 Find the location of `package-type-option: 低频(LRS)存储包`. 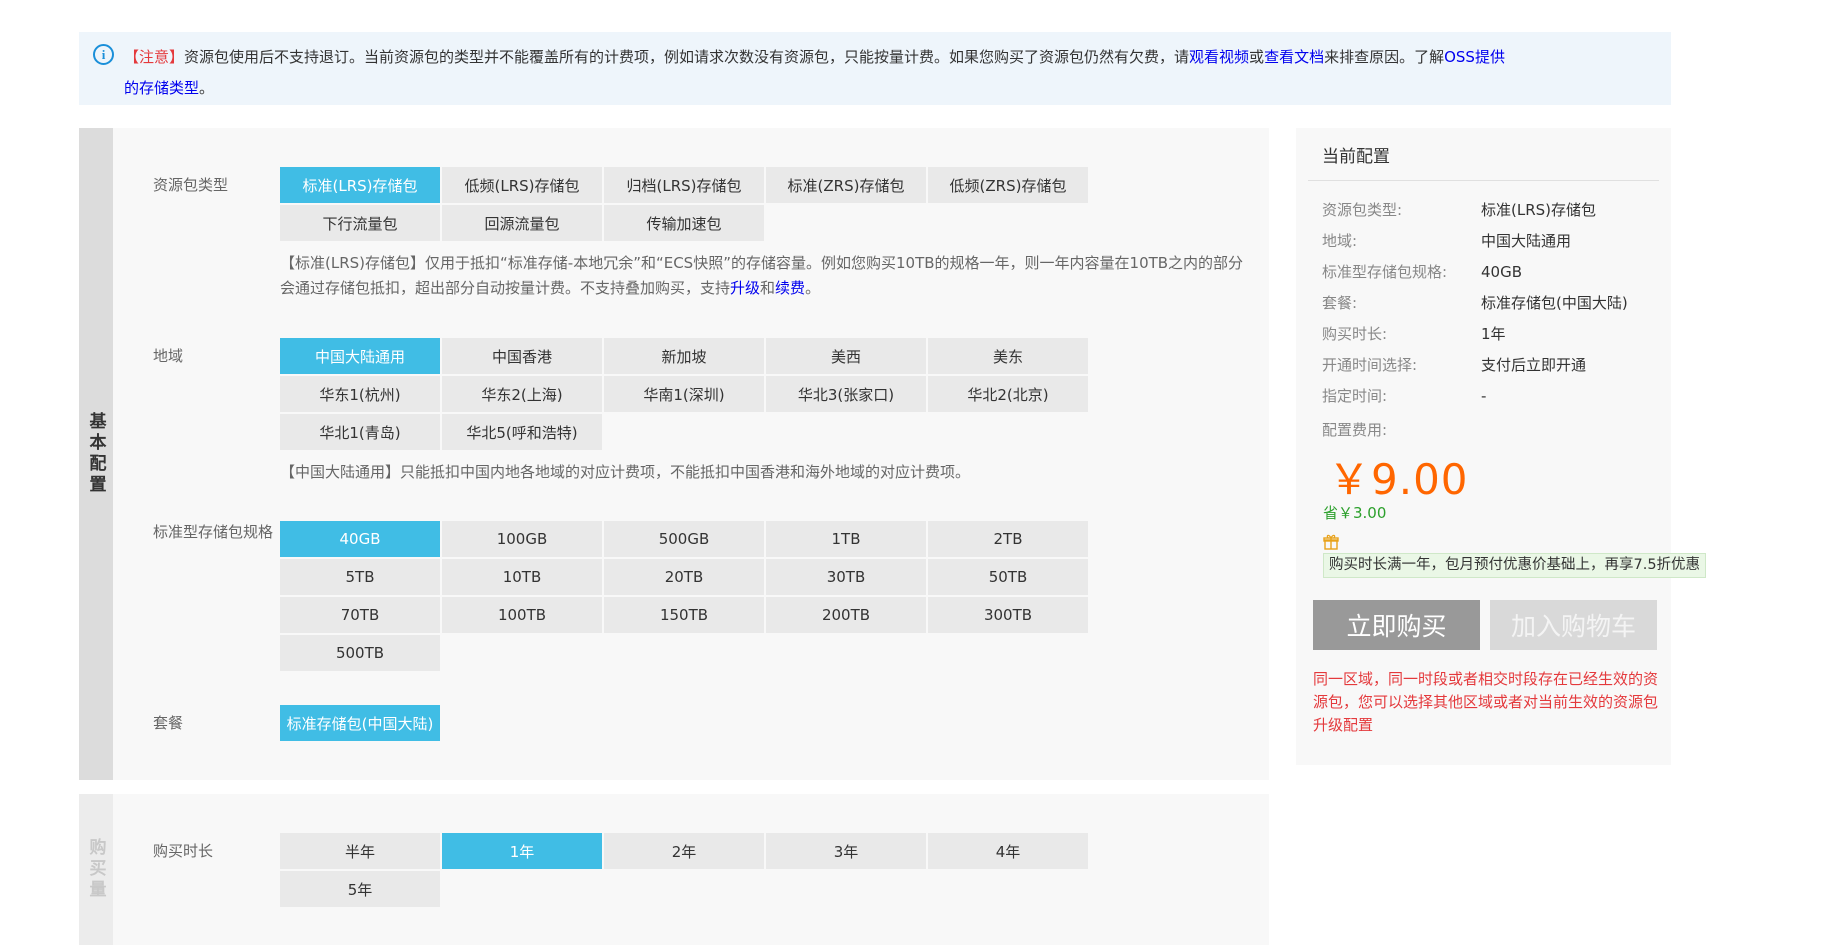

package-type-option: 低频(LRS)存储包 is located at coordinates (522, 185).